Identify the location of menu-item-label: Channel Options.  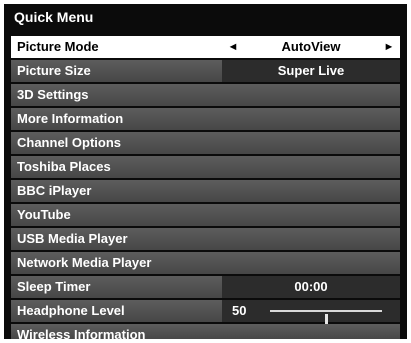
(69, 142).